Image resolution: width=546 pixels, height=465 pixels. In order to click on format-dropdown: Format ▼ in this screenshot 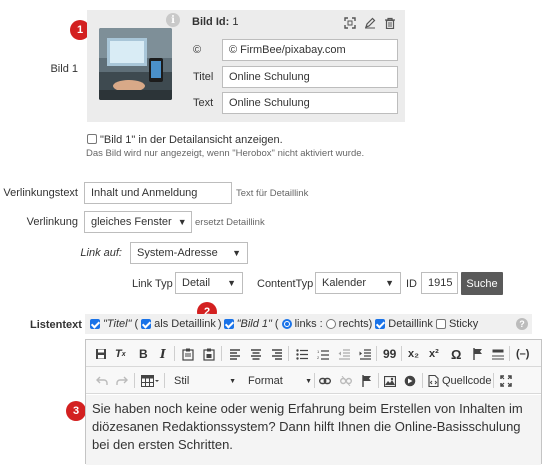, I will do `click(280, 381)`.